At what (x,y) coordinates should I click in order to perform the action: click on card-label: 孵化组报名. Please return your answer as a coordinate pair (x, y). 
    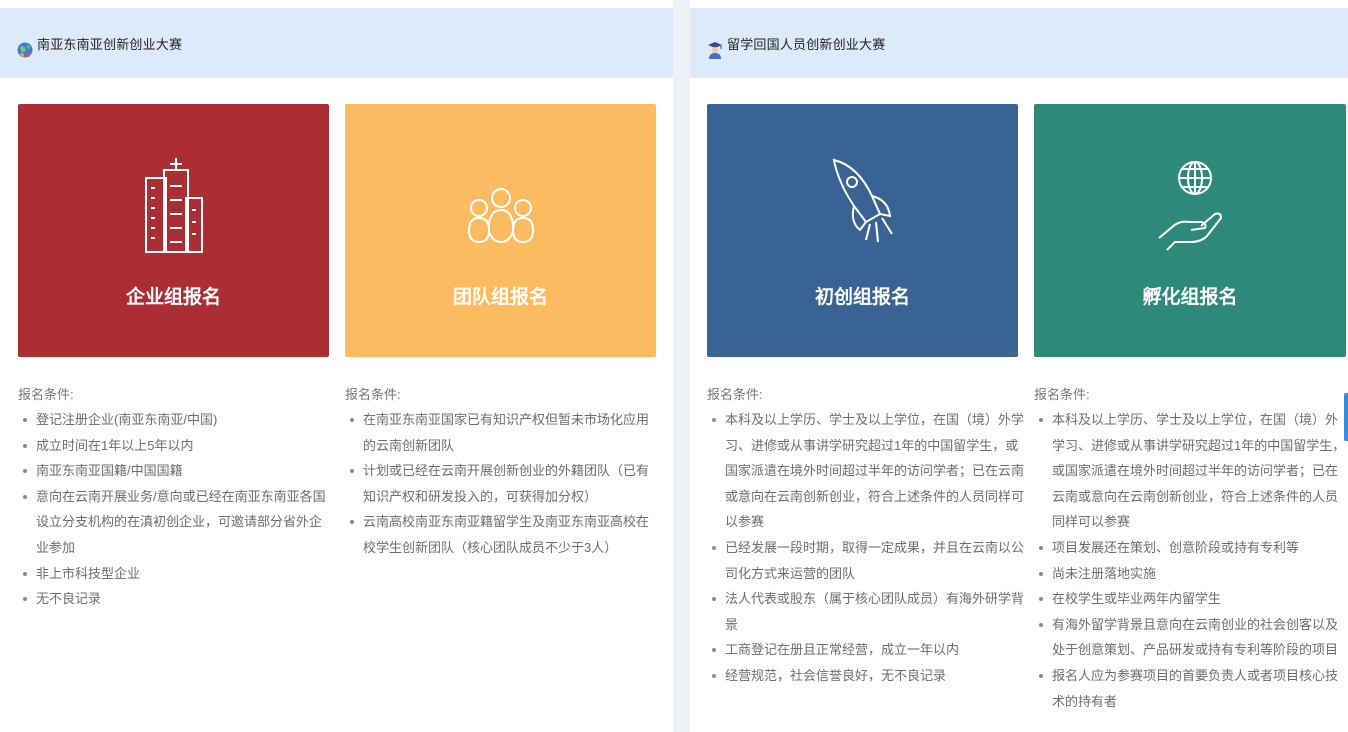
    Looking at the image, I should click on (1190, 297).